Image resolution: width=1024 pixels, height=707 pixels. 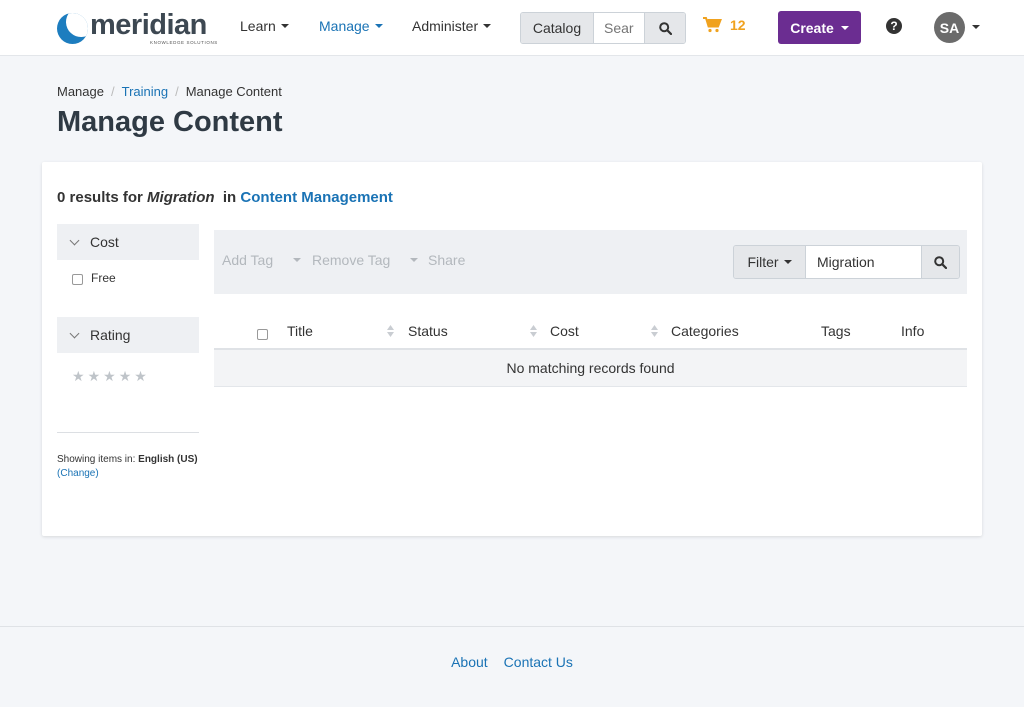 What do you see at coordinates (258, 26) in the screenshot?
I see `nav-menu-learn-label: Learn` at bounding box center [258, 26].